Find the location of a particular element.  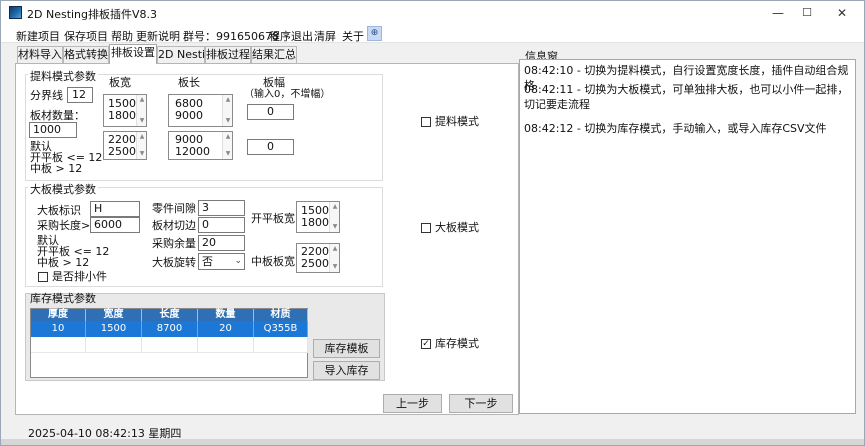

table-cell: 1500 is located at coordinates (114, 329).